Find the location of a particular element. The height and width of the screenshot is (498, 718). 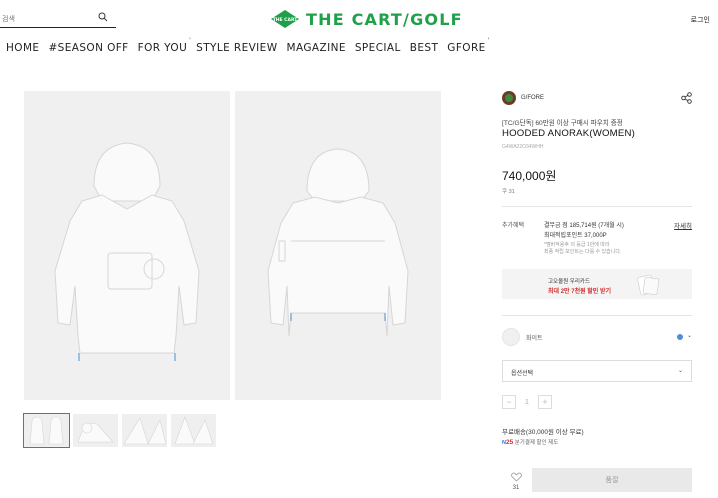

search-bar is located at coordinates (58, 18).